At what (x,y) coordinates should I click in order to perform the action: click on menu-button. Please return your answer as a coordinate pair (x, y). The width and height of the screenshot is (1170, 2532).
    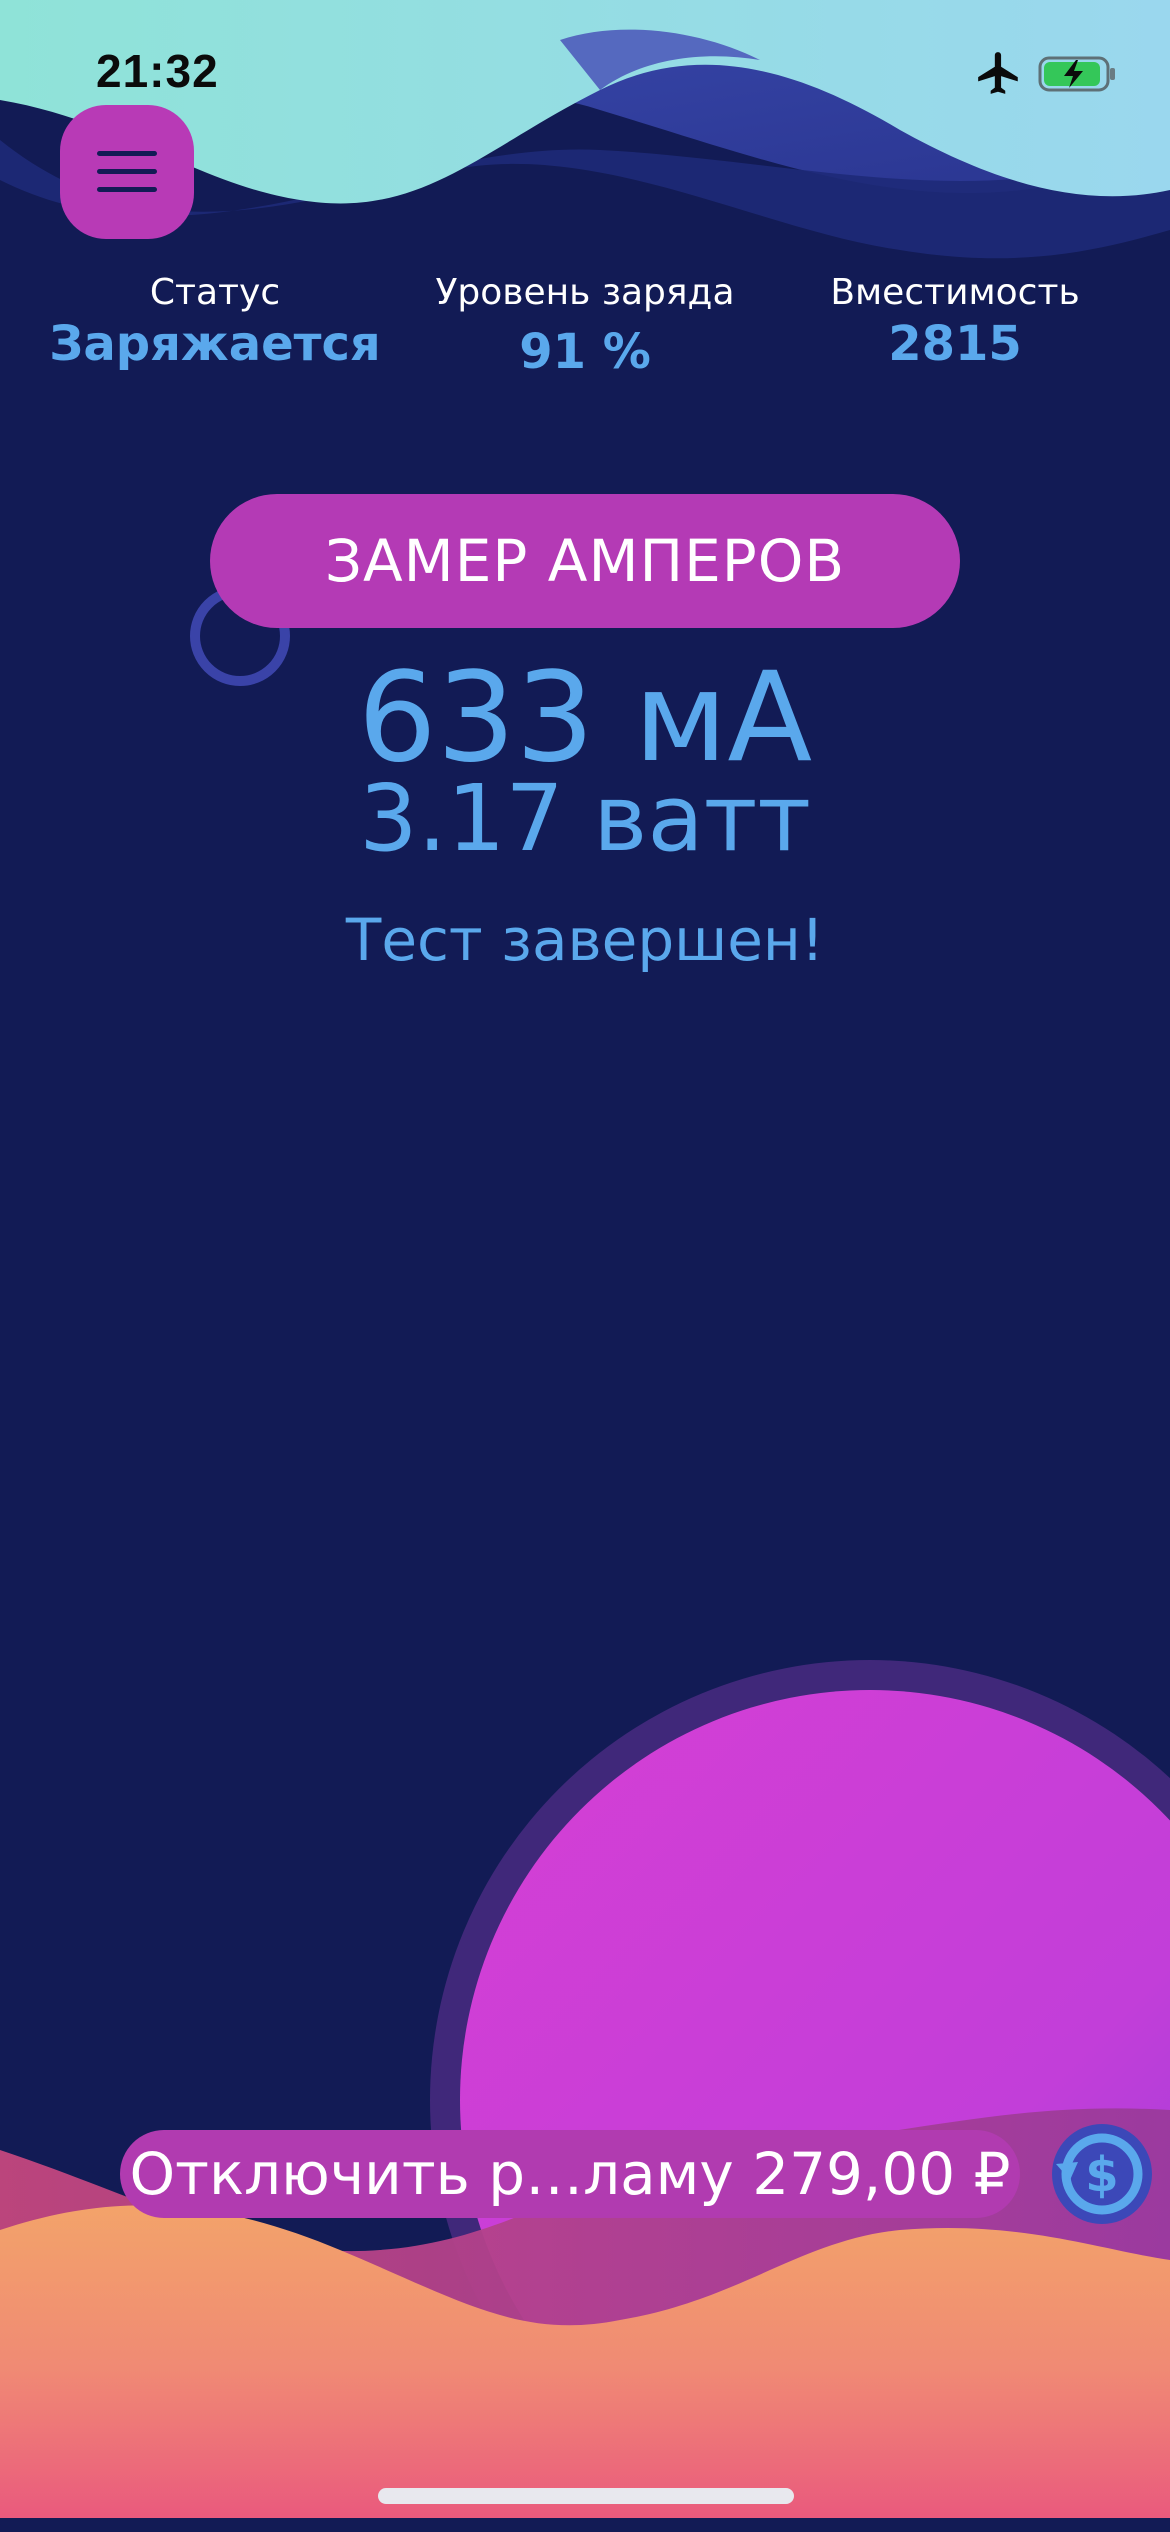
    Looking at the image, I should click on (127, 172).